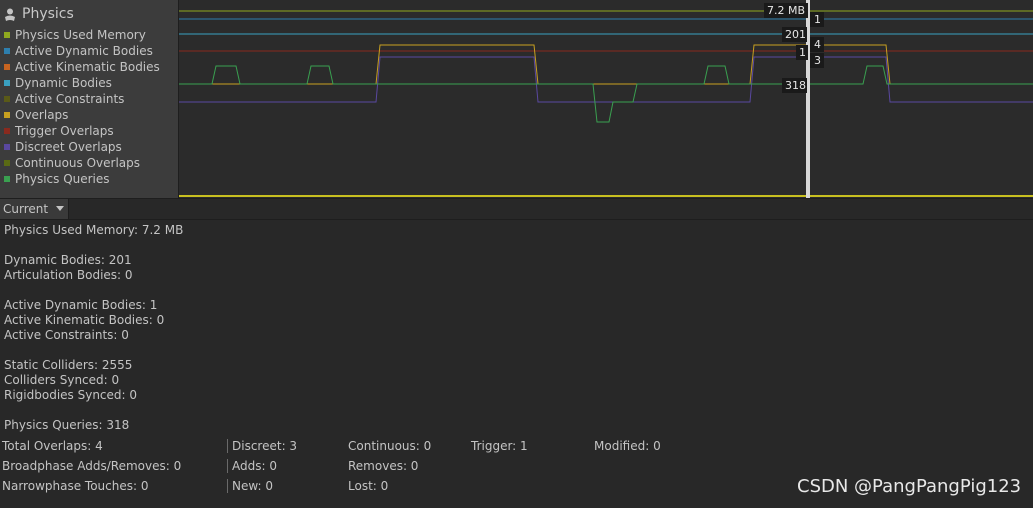 The height and width of the screenshot is (508, 1033). What do you see at coordinates (63, 83) in the screenshot?
I see `legend-label: Dynamic Bodies` at bounding box center [63, 83].